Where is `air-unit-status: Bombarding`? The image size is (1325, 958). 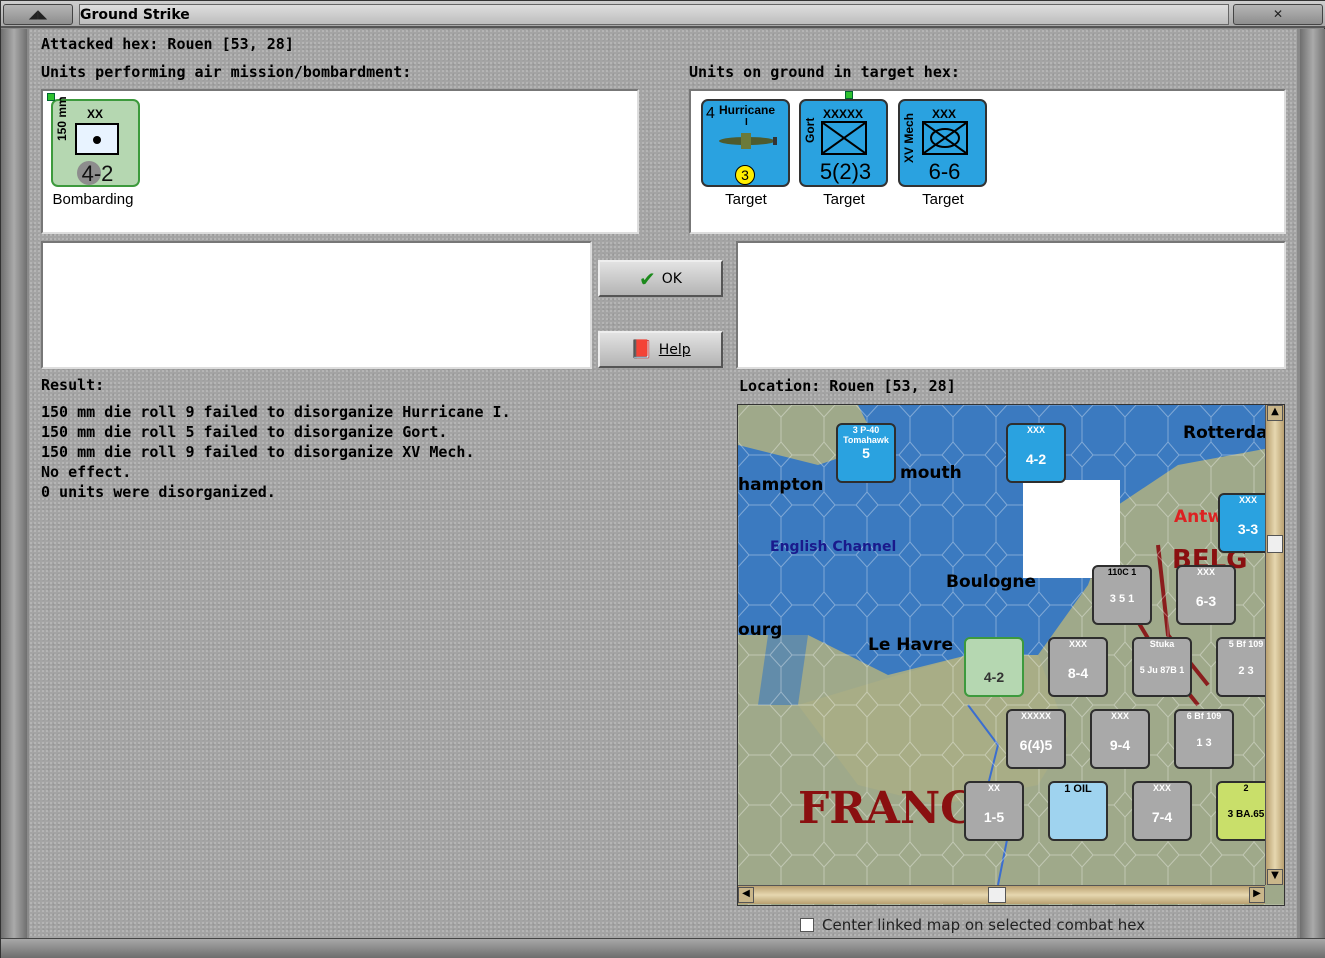 air-unit-status: Bombarding is located at coordinates (93, 199).